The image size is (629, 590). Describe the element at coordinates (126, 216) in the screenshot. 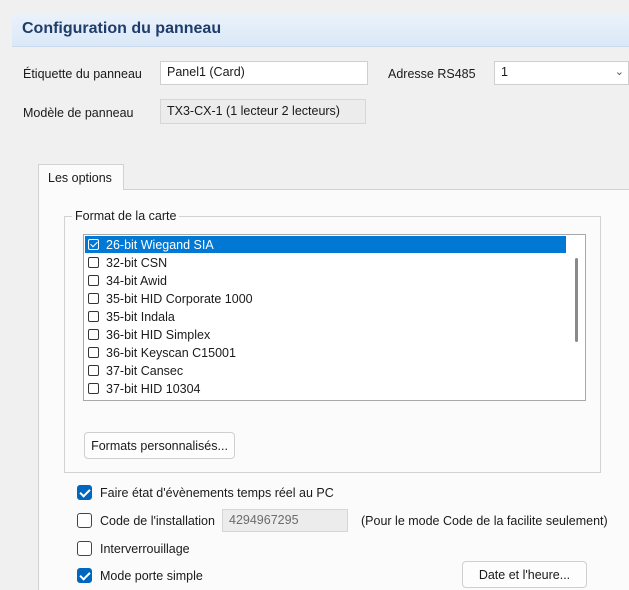

I see `card-format-group-title: Format de la carte` at that location.